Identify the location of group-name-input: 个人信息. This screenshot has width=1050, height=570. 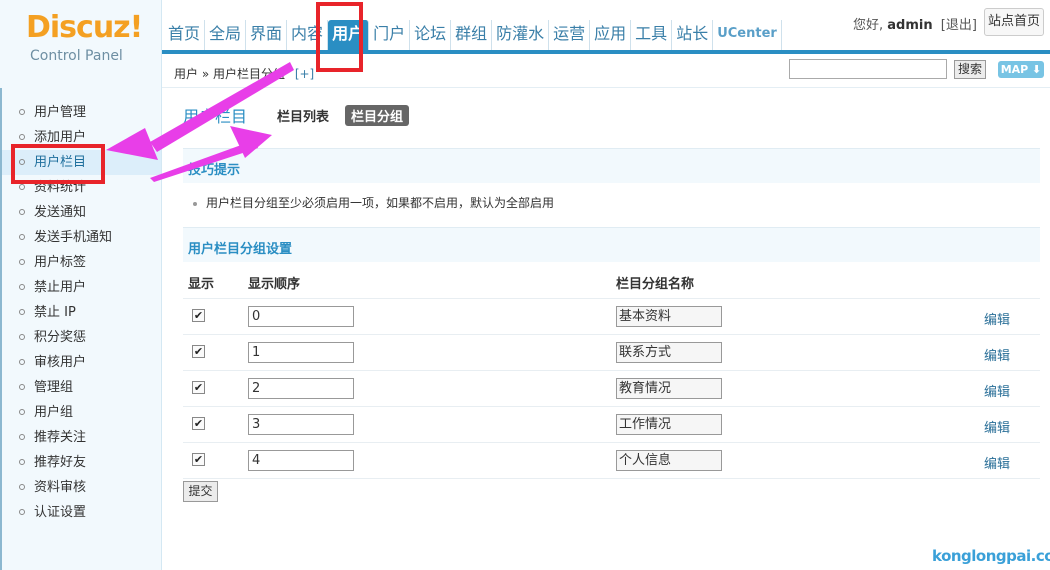
(669, 460).